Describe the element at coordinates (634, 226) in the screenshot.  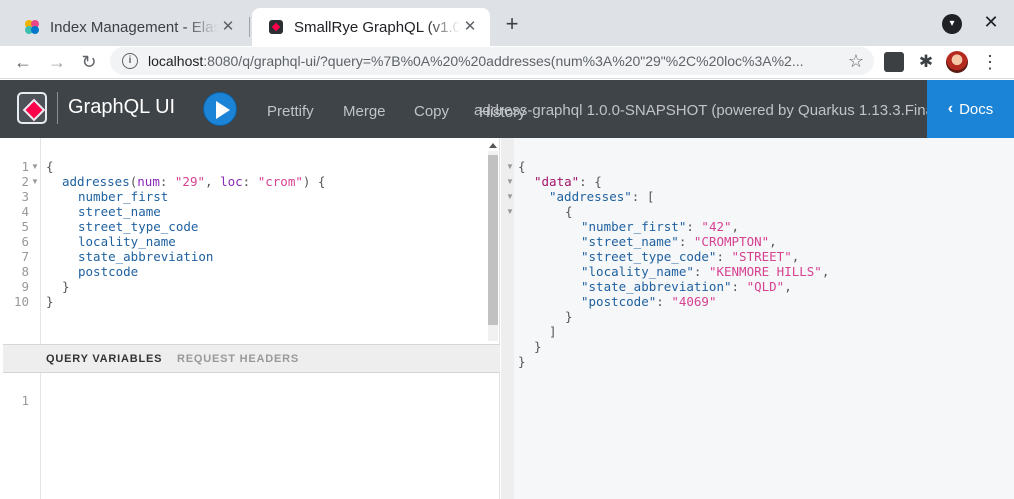
I see `result-key: "number_first"` at that location.